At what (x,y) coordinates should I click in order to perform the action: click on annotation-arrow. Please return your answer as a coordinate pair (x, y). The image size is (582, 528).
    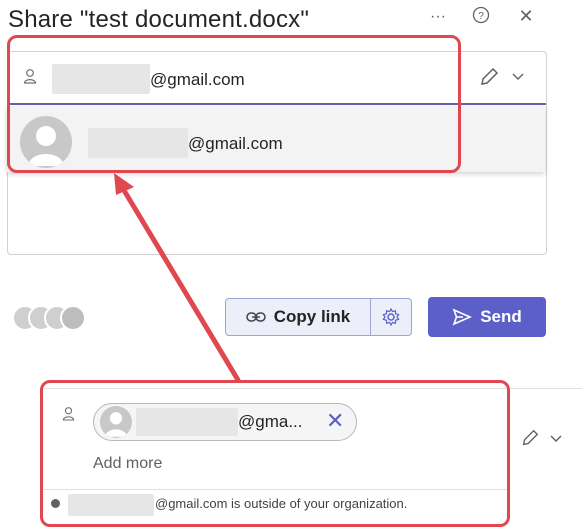
    Looking at the image, I should click on (177, 278).